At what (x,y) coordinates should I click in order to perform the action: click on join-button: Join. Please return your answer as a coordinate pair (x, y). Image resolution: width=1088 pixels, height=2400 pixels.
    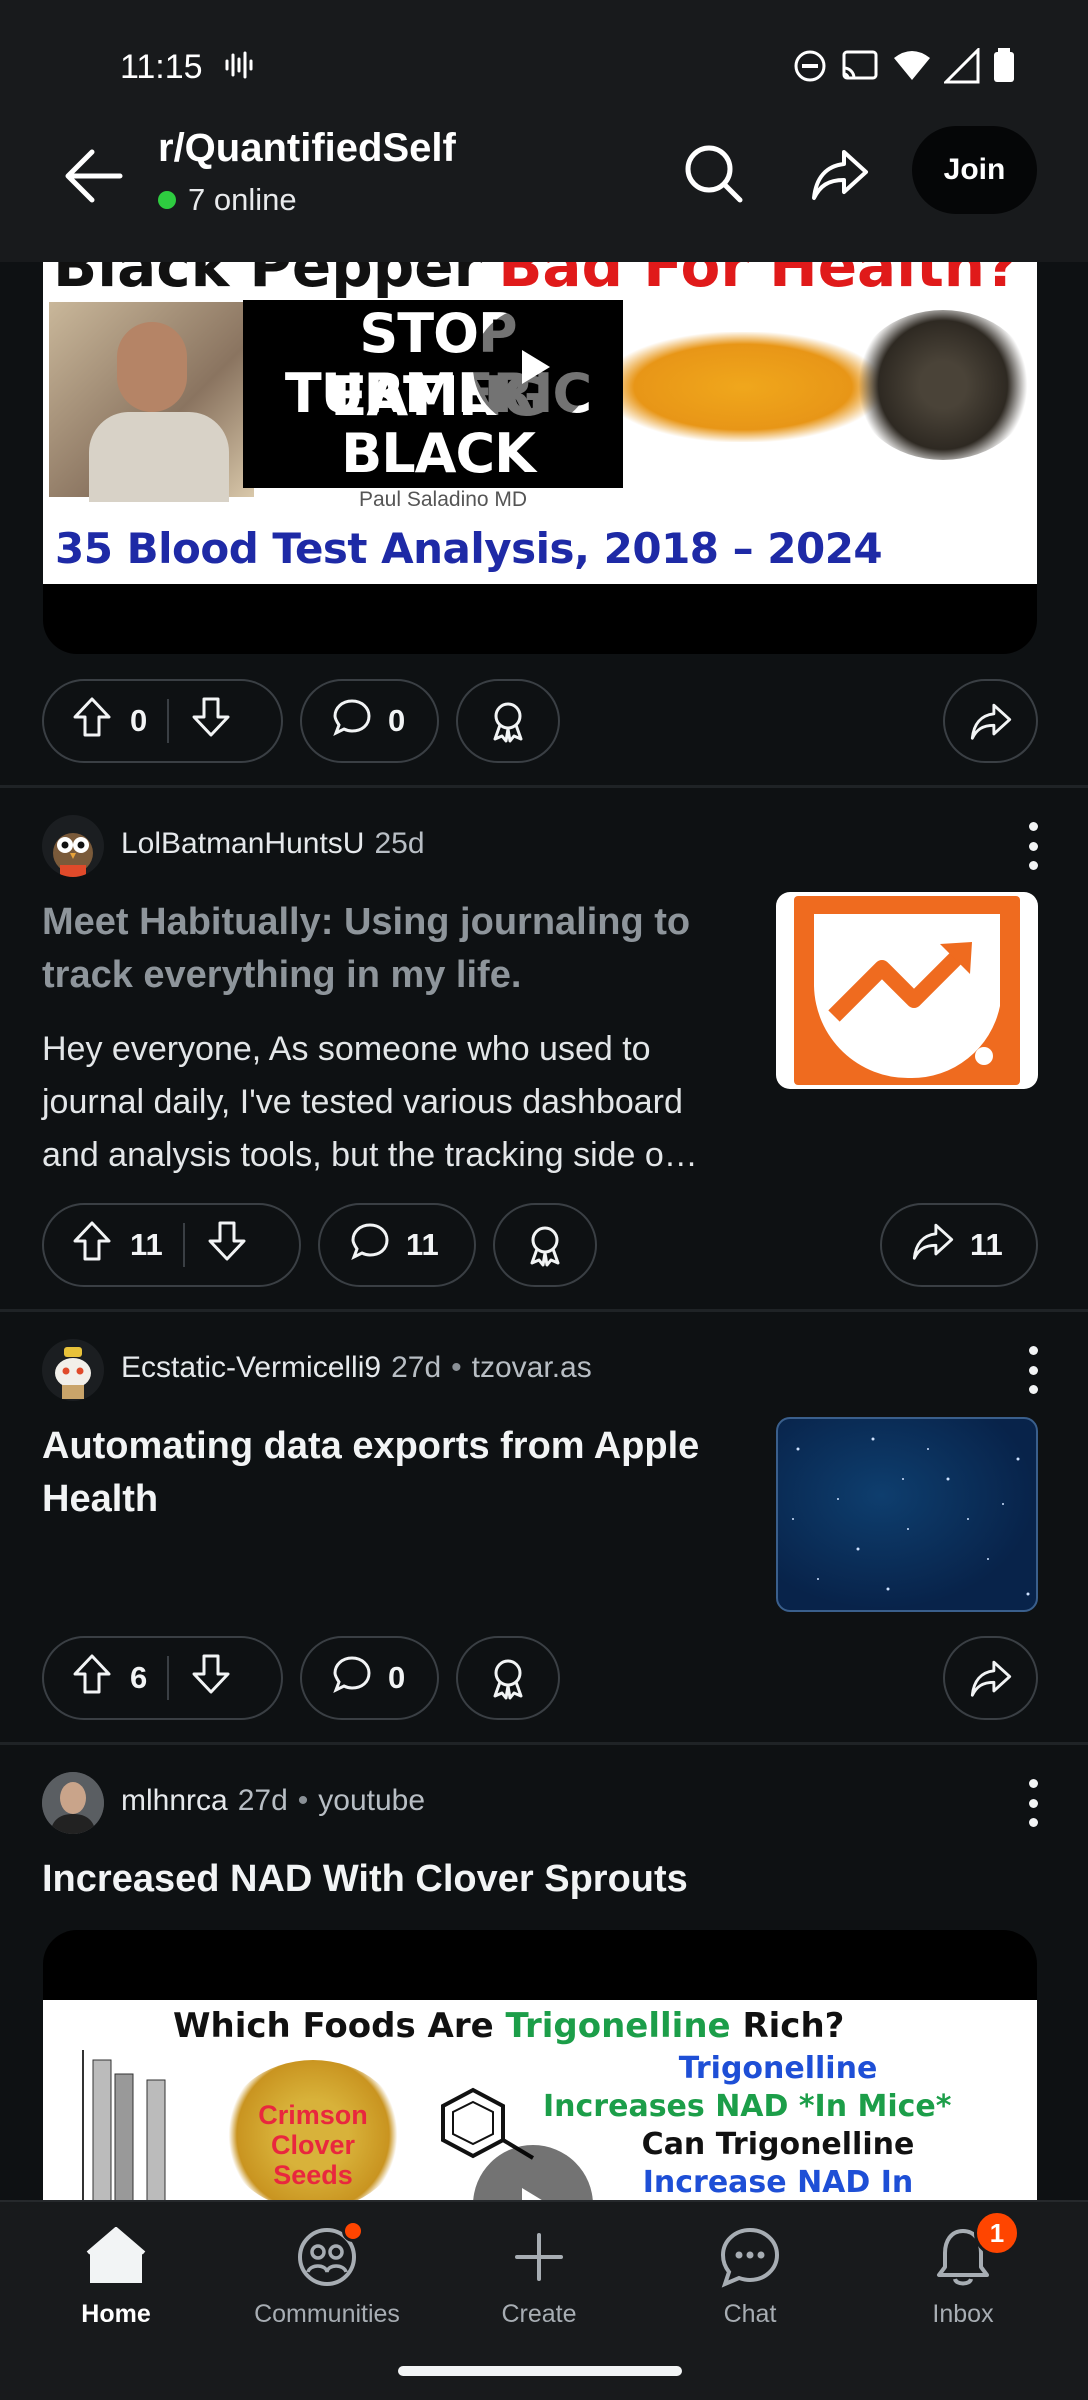
    Looking at the image, I should click on (974, 170).